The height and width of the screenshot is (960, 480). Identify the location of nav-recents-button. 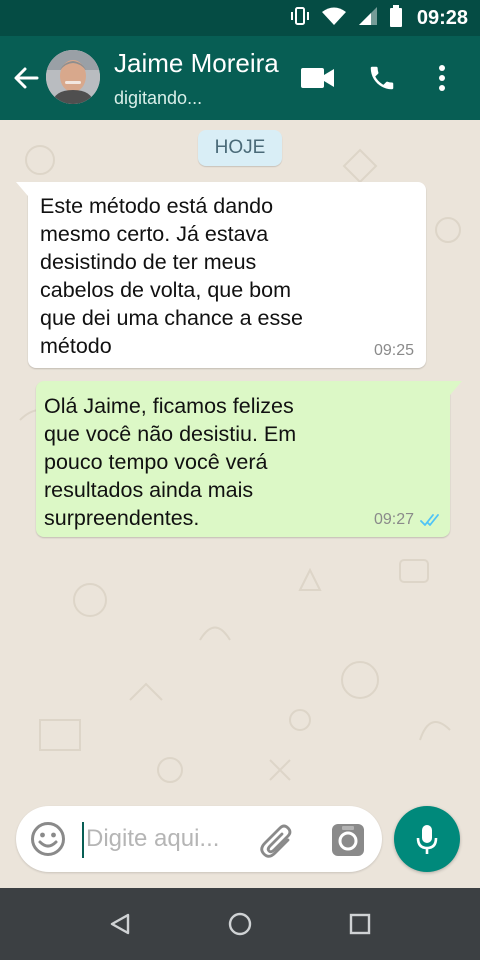
(360, 924).